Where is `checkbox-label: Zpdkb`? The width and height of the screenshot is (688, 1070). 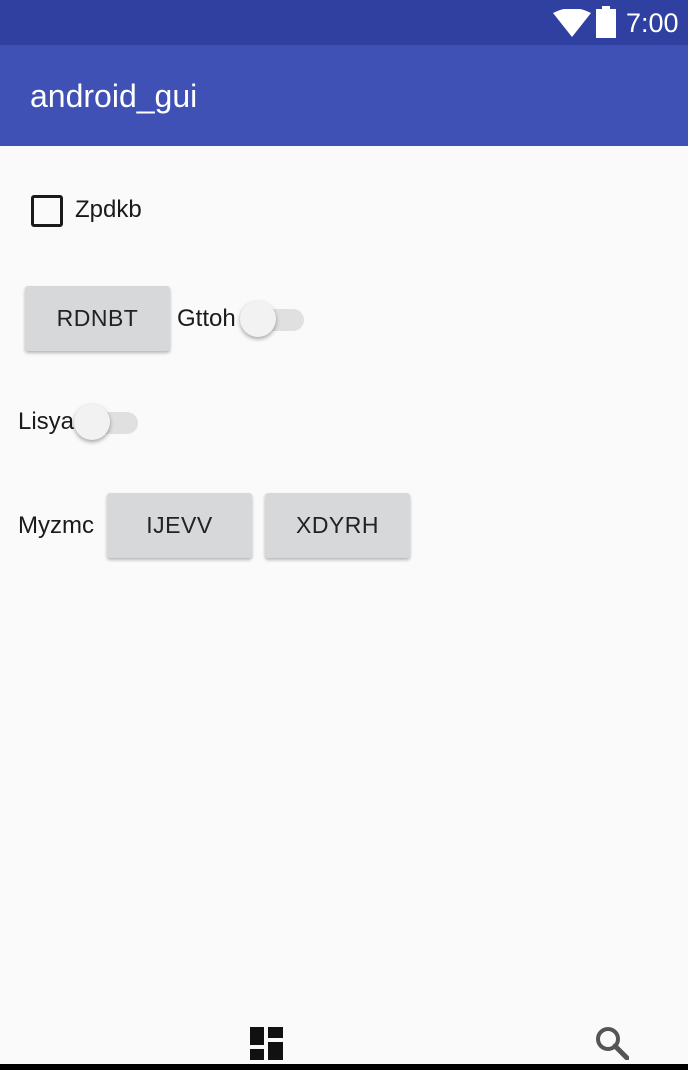
checkbox-label: Zpdkb is located at coordinates (108, 210).